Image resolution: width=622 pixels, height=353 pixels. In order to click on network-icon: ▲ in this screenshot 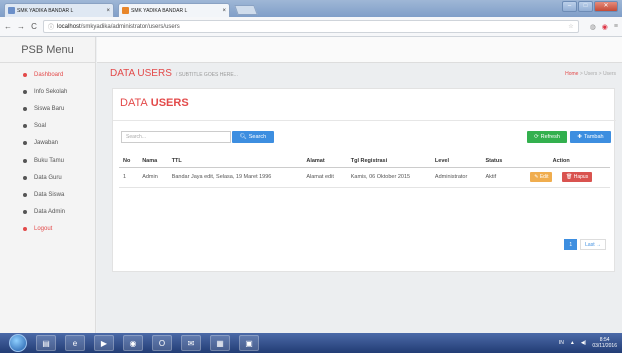, I will do `click(572, 343)`.